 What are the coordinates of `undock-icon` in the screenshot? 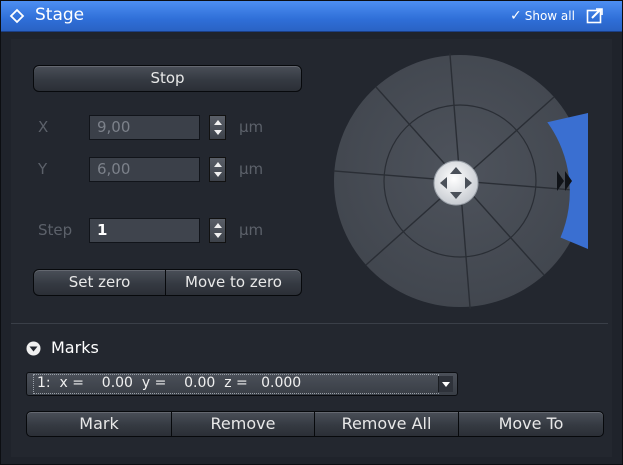 It's located at (595, 16).